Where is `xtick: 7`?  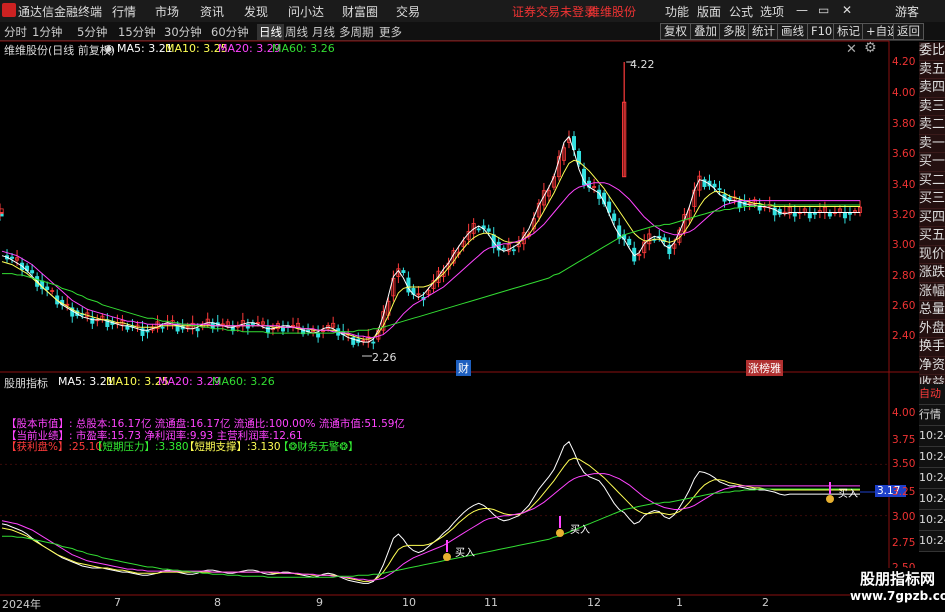
xtick: 7 is located at coordinates (117, 602).